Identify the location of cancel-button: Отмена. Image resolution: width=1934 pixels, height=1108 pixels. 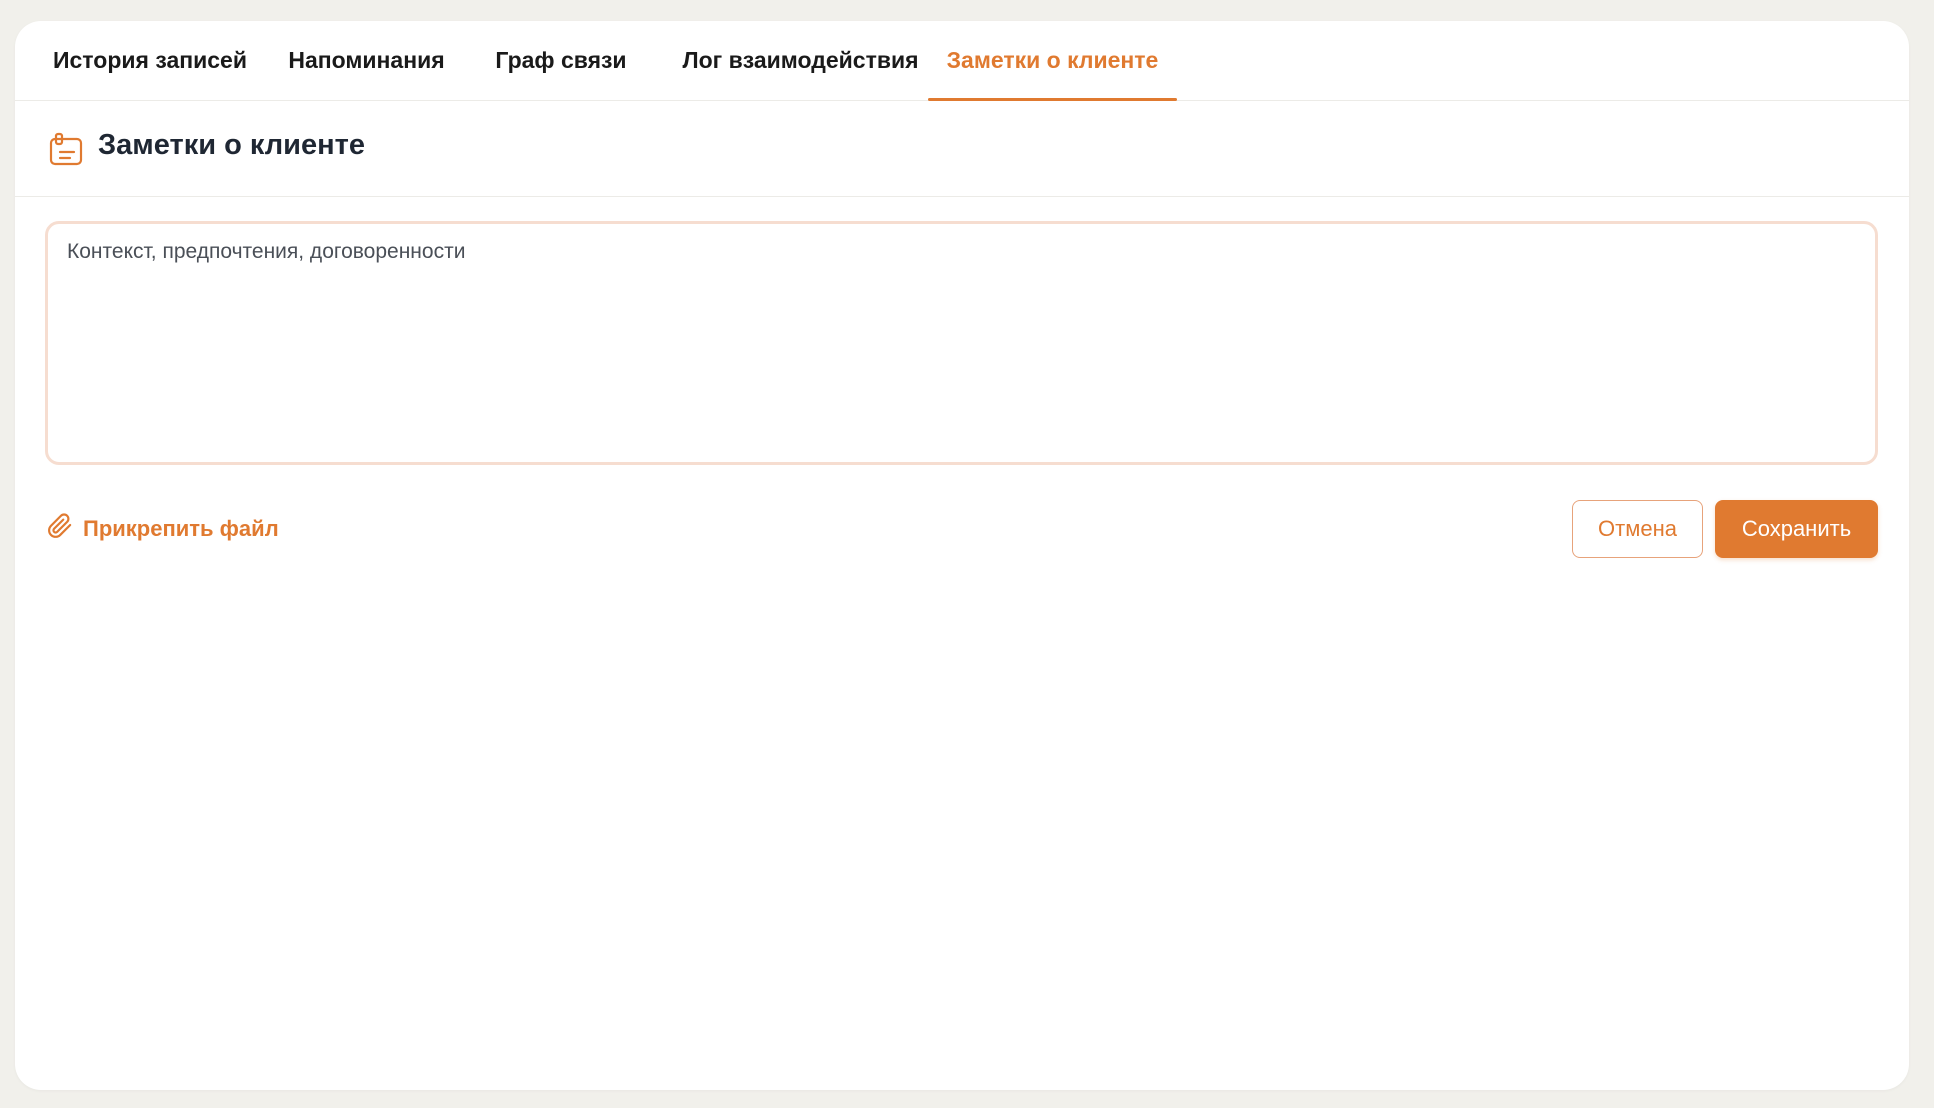
(1637, 529).